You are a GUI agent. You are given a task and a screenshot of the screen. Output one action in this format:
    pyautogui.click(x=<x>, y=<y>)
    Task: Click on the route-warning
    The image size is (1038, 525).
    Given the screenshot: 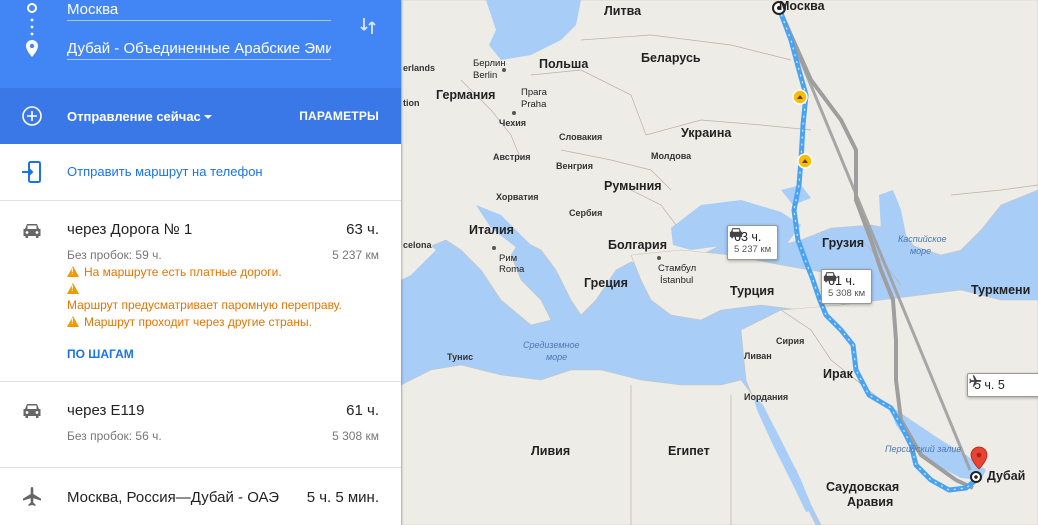 What is the action you would take?
    pyautogui.click(x=75, y=289)
    